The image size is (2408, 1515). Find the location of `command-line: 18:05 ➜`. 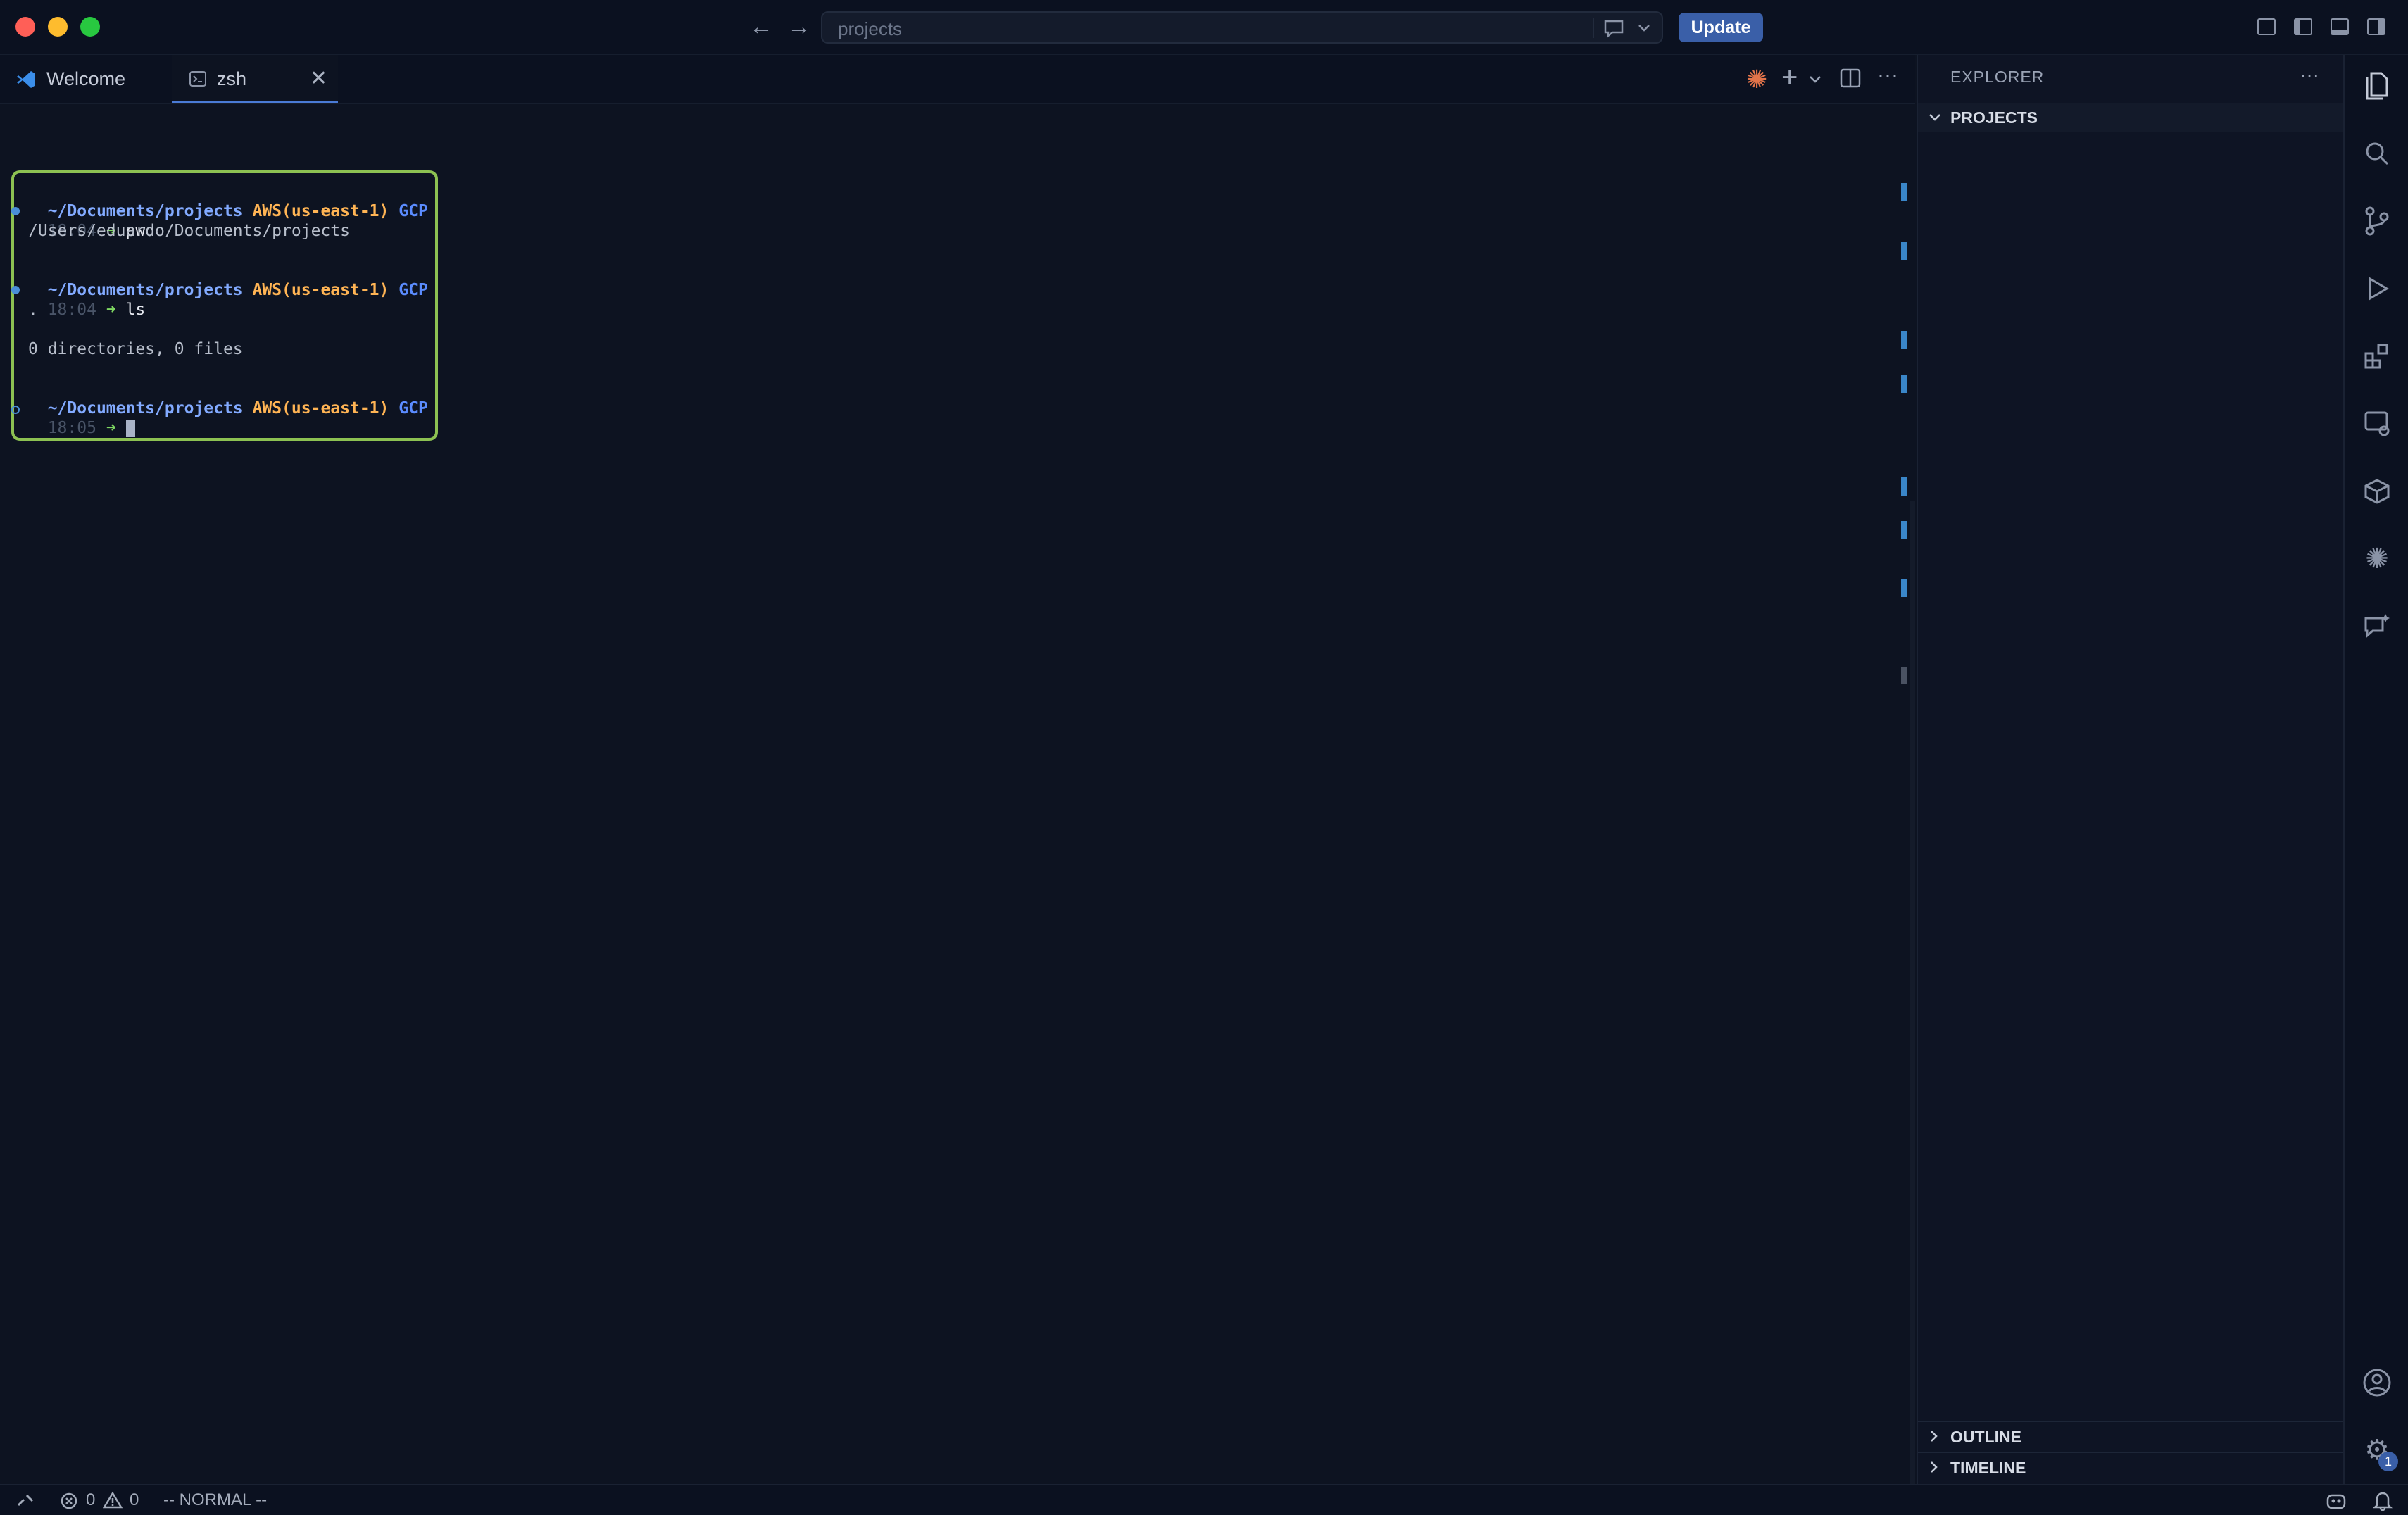

command-line: 18:05 ➜ is located at coordinates (81, 417).